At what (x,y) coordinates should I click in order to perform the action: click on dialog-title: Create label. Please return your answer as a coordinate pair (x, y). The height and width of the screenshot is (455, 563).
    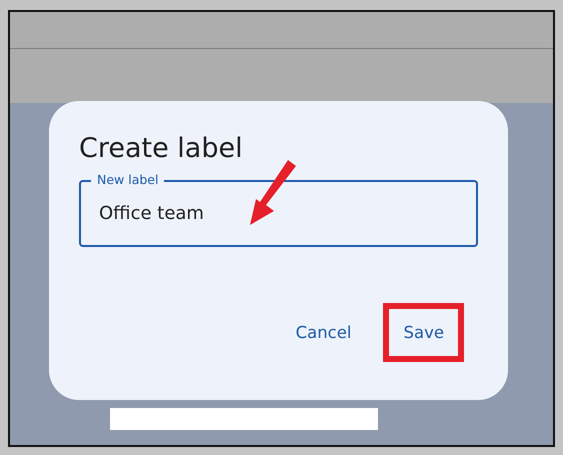
    Looking at the image, I should click on (161, 149).